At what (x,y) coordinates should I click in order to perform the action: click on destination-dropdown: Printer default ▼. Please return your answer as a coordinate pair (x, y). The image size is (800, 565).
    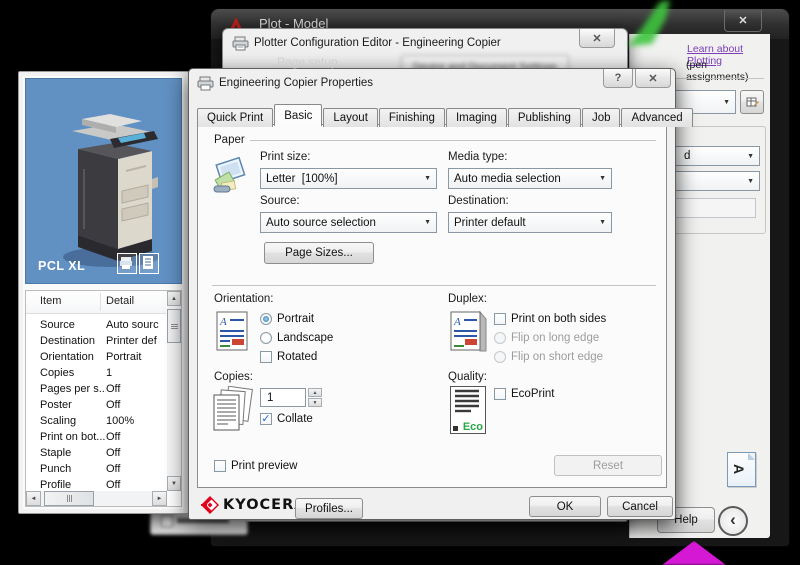
    Looking at the image, I should click on (530, 222).